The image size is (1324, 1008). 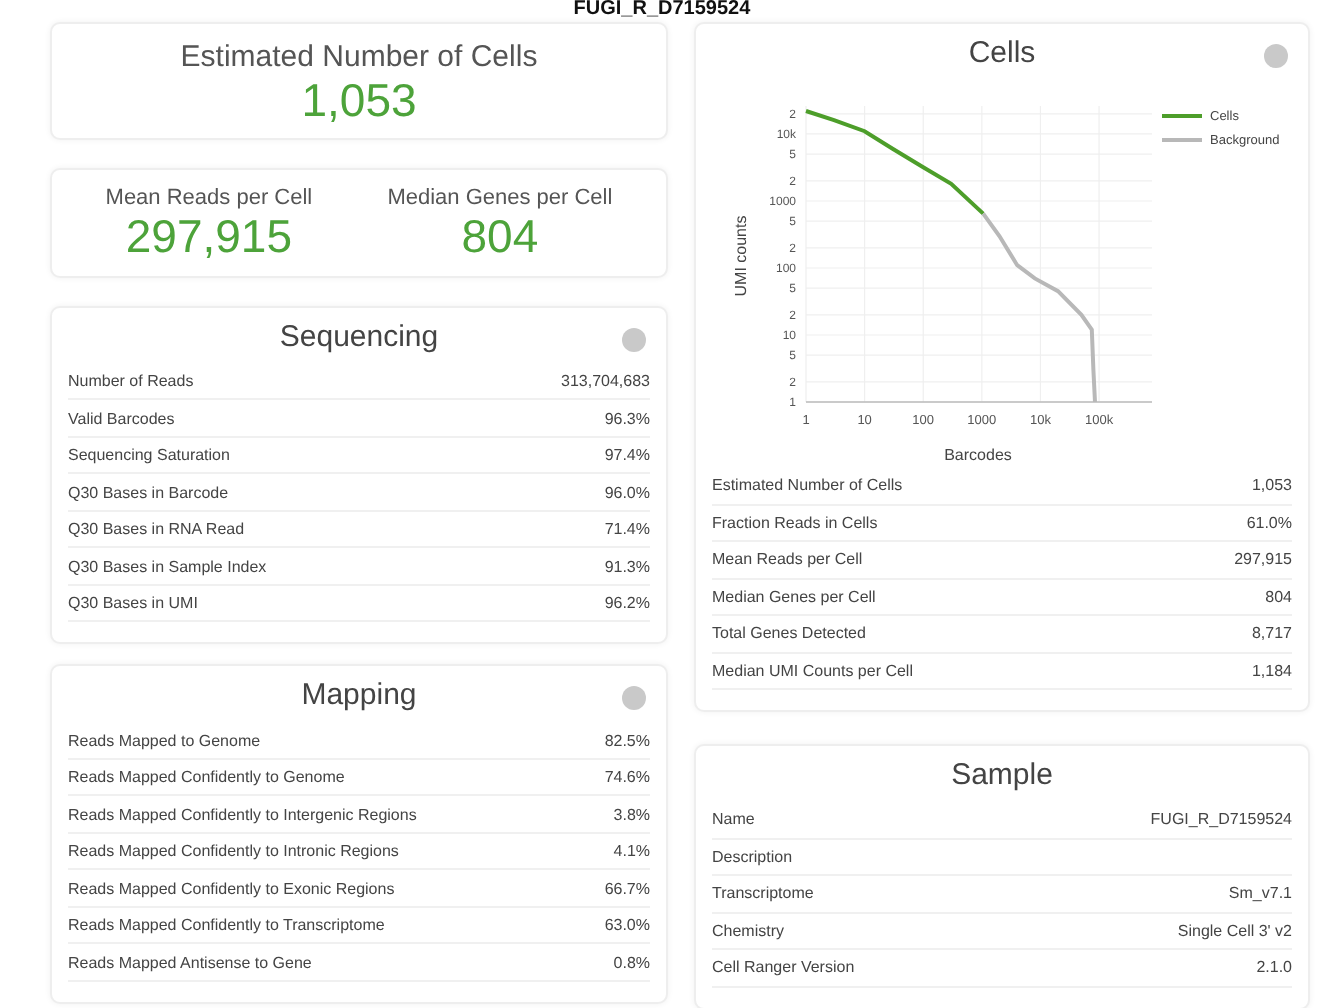 I want to click on metric-value: 804, so click(x=500, y=237).